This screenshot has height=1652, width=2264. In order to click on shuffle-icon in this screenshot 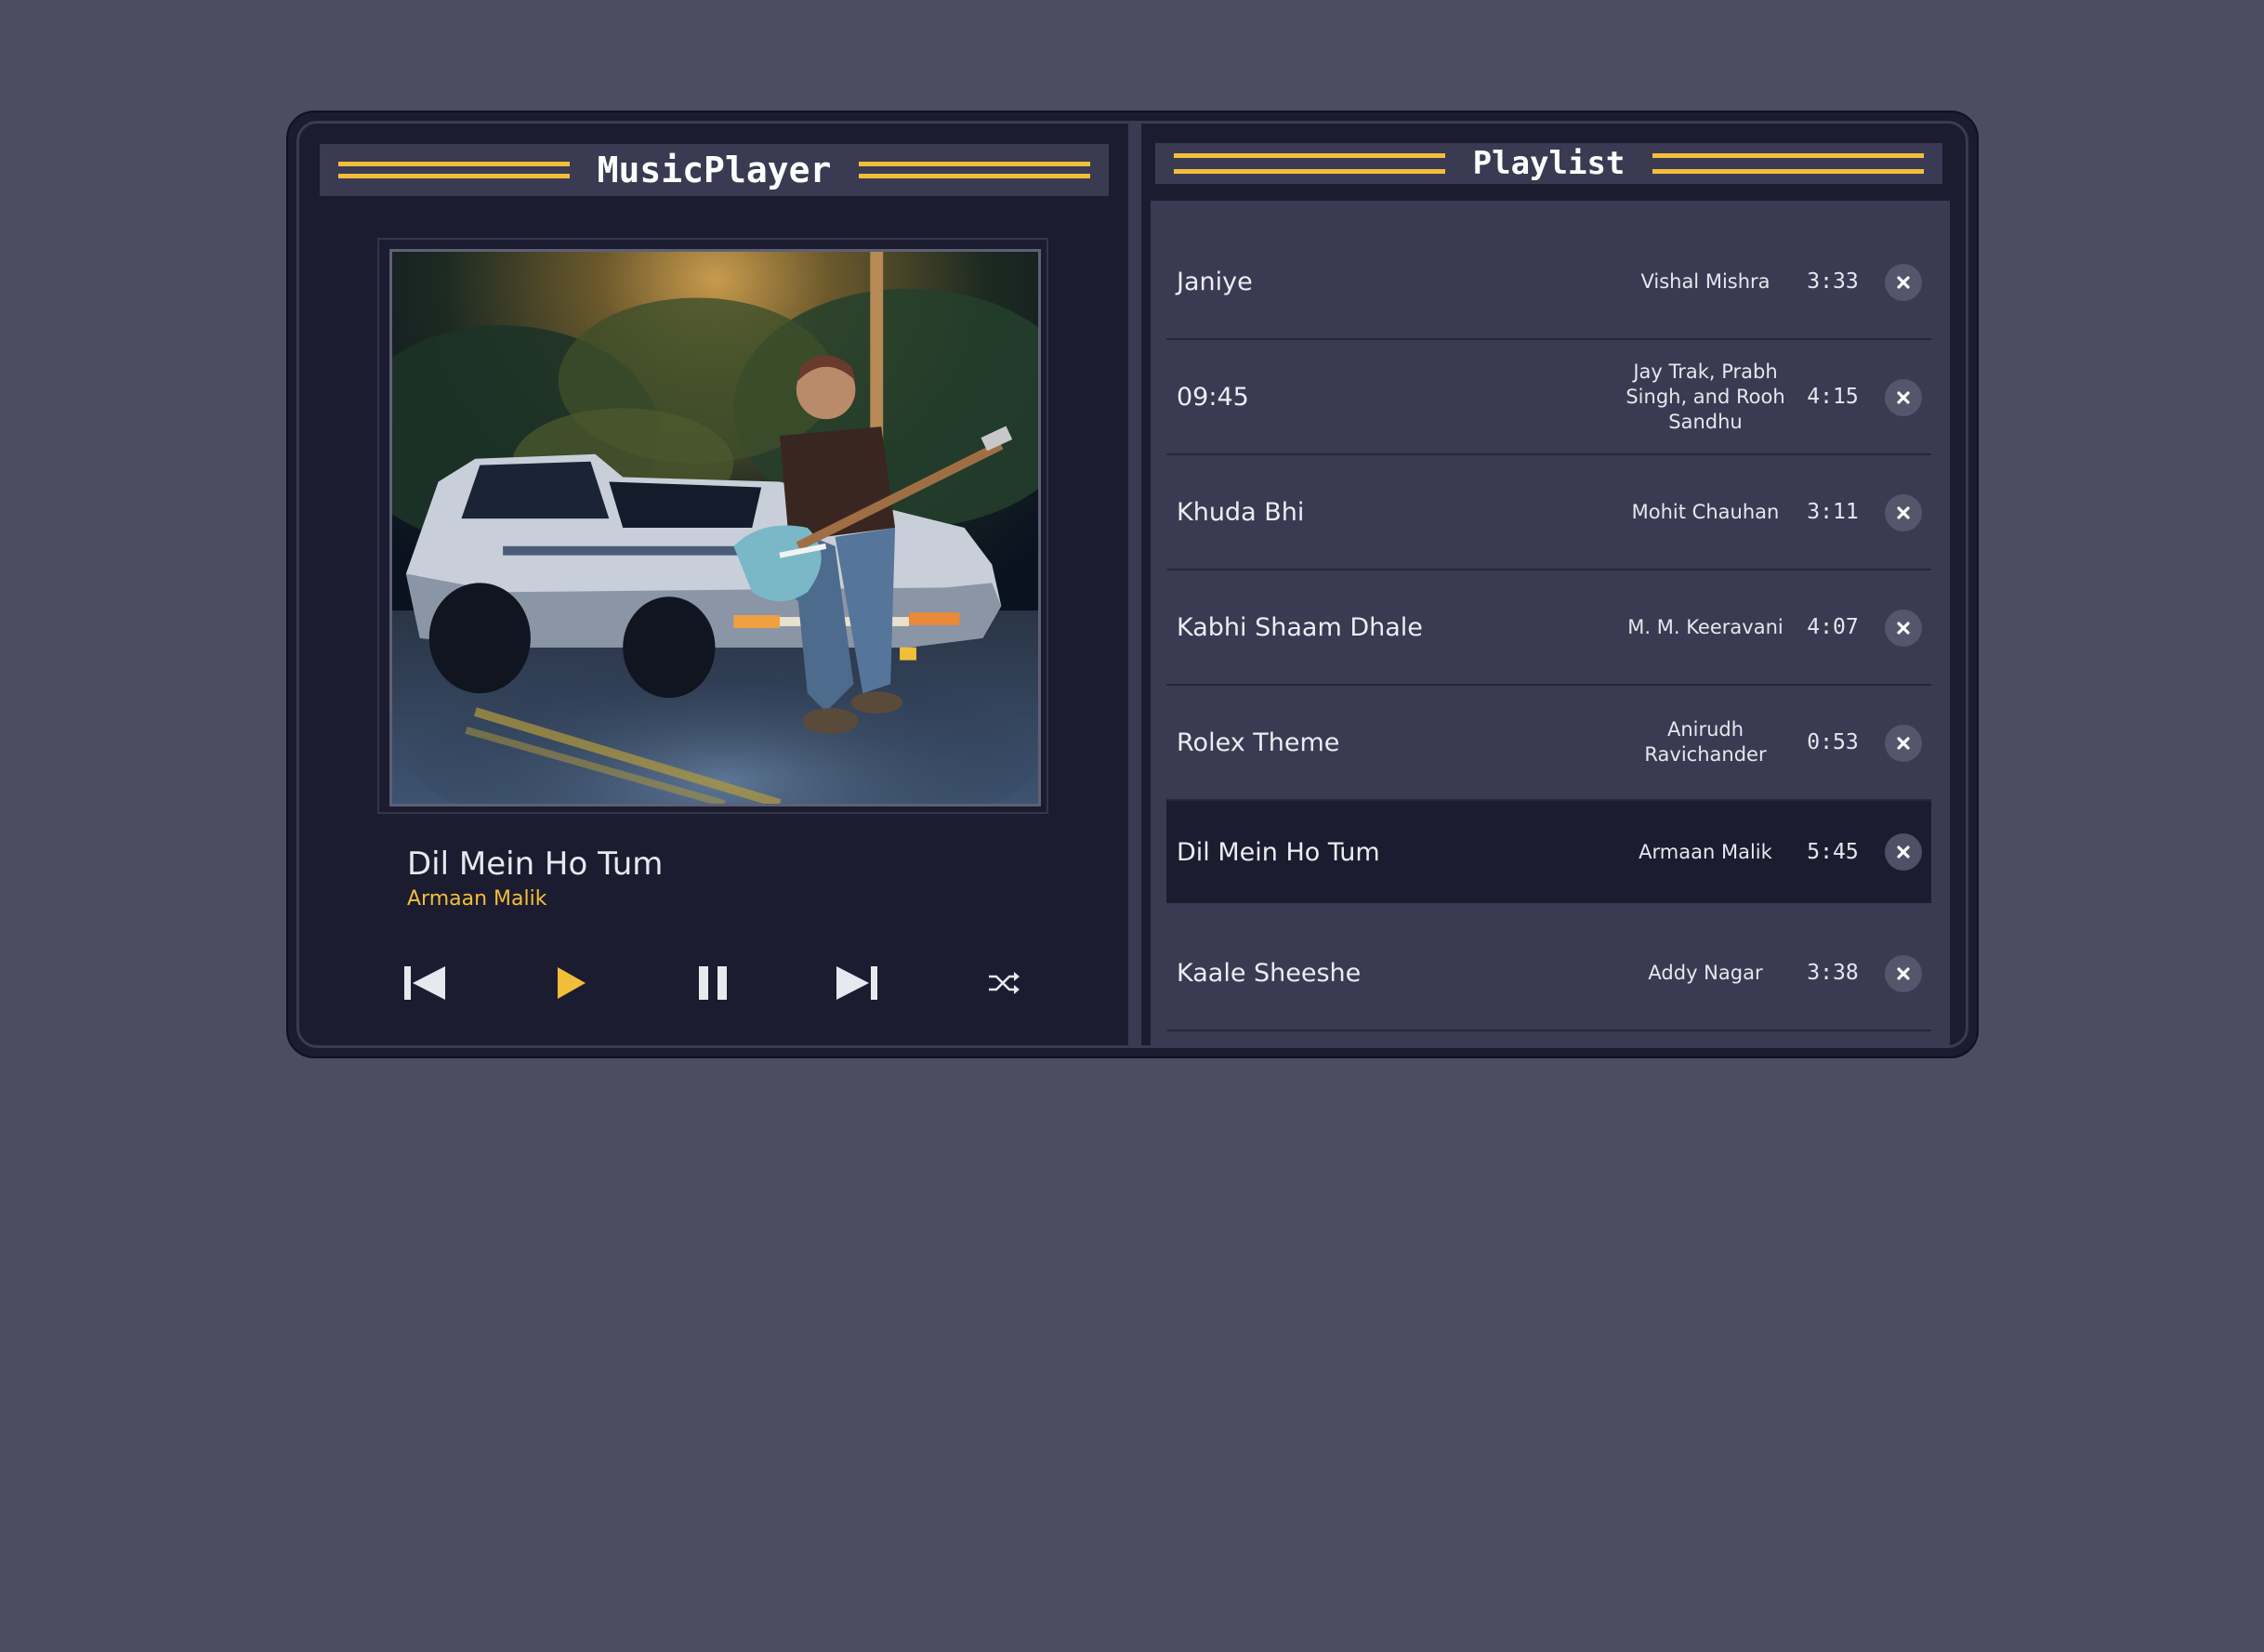, I will do `click(1004, 983)`.